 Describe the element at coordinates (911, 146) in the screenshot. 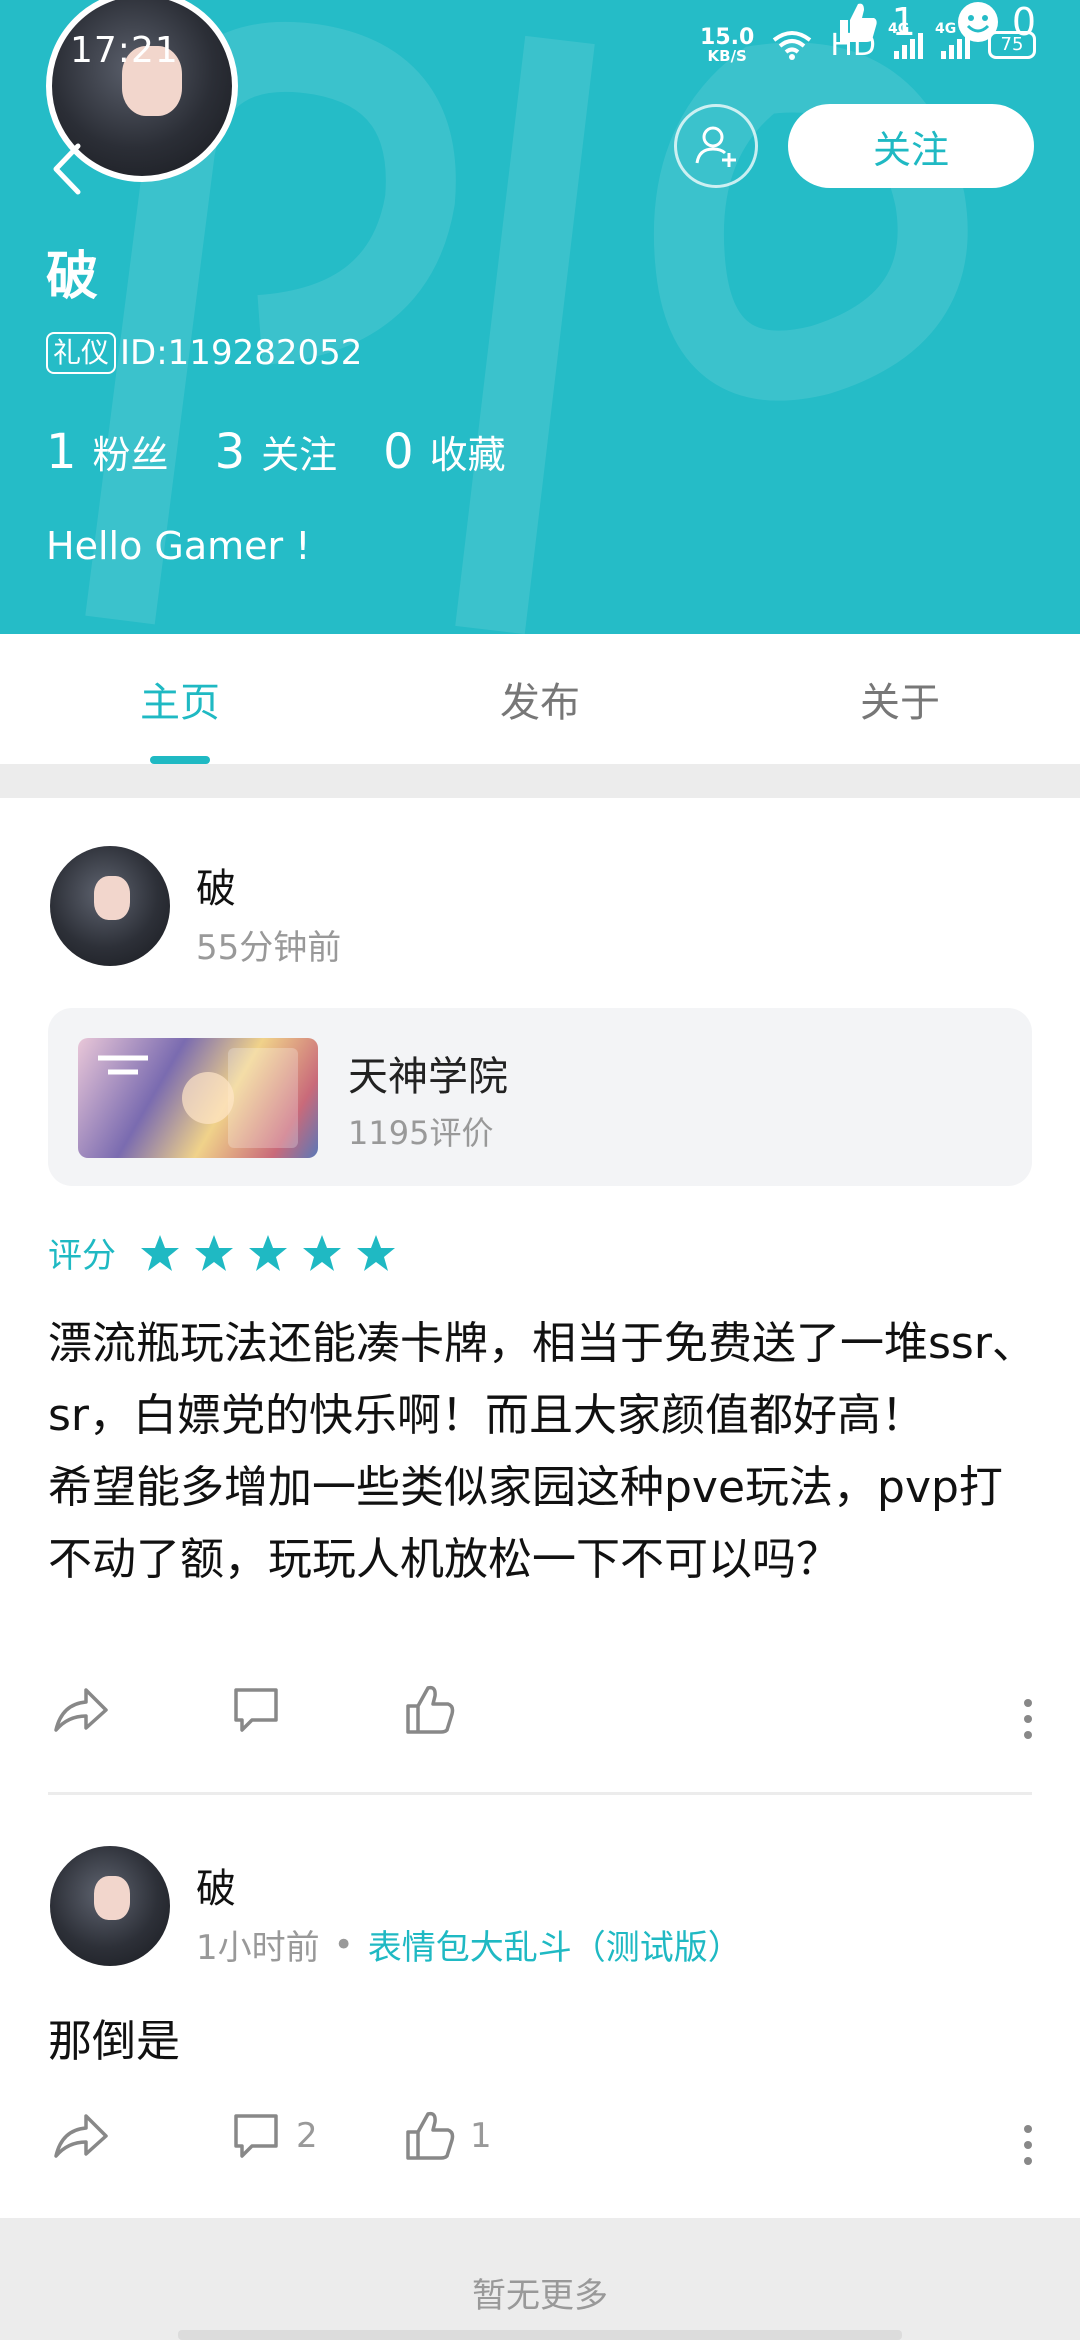

I see `follow-button: 关注` at that location.